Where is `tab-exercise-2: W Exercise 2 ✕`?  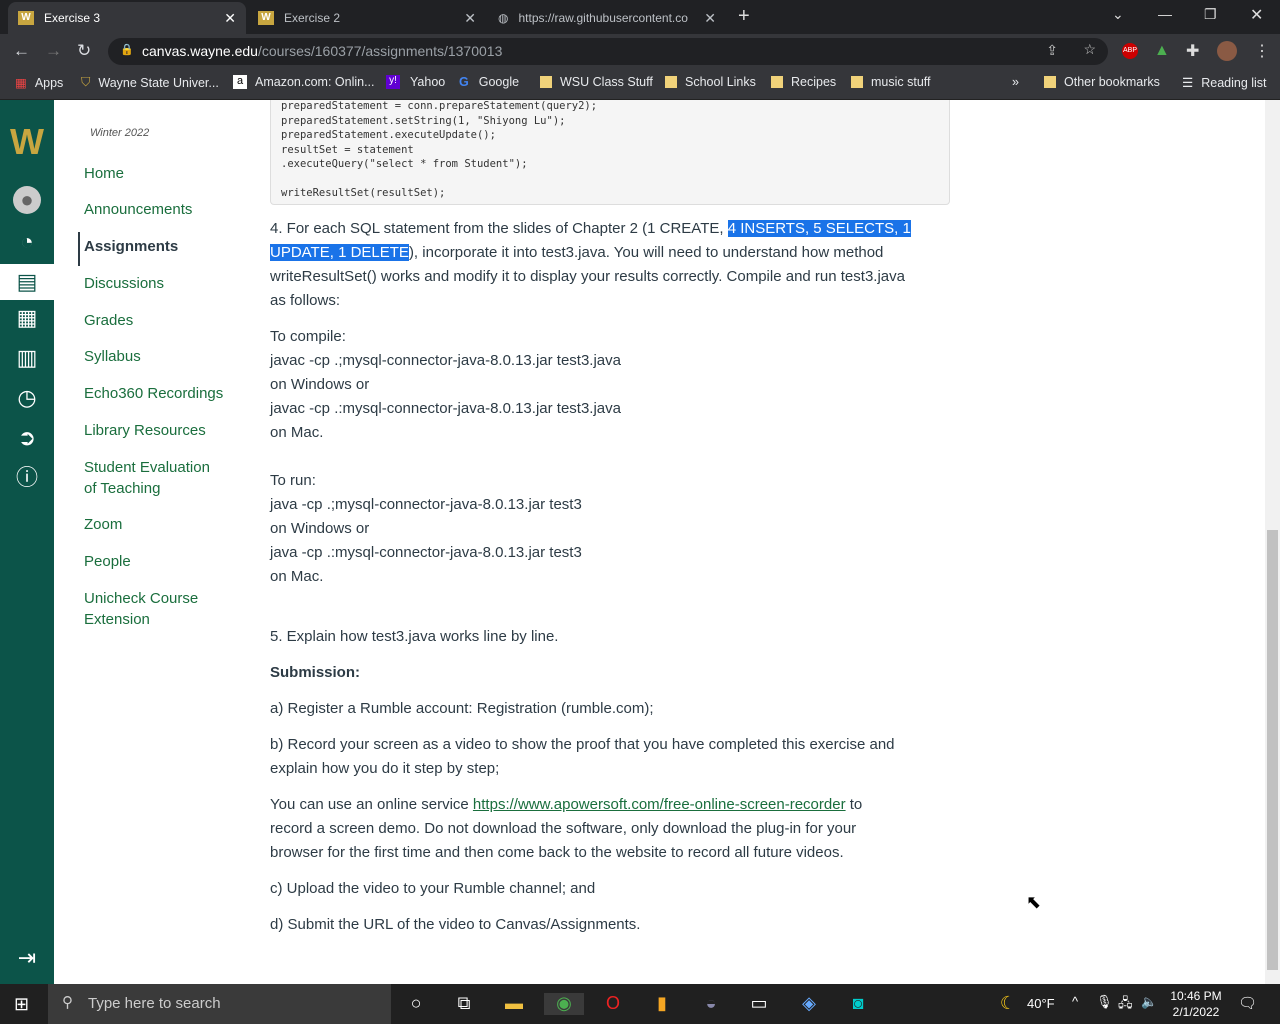 tab-exercise-2: W Exercise 2 ✕ is located at coordinates (367, 18).